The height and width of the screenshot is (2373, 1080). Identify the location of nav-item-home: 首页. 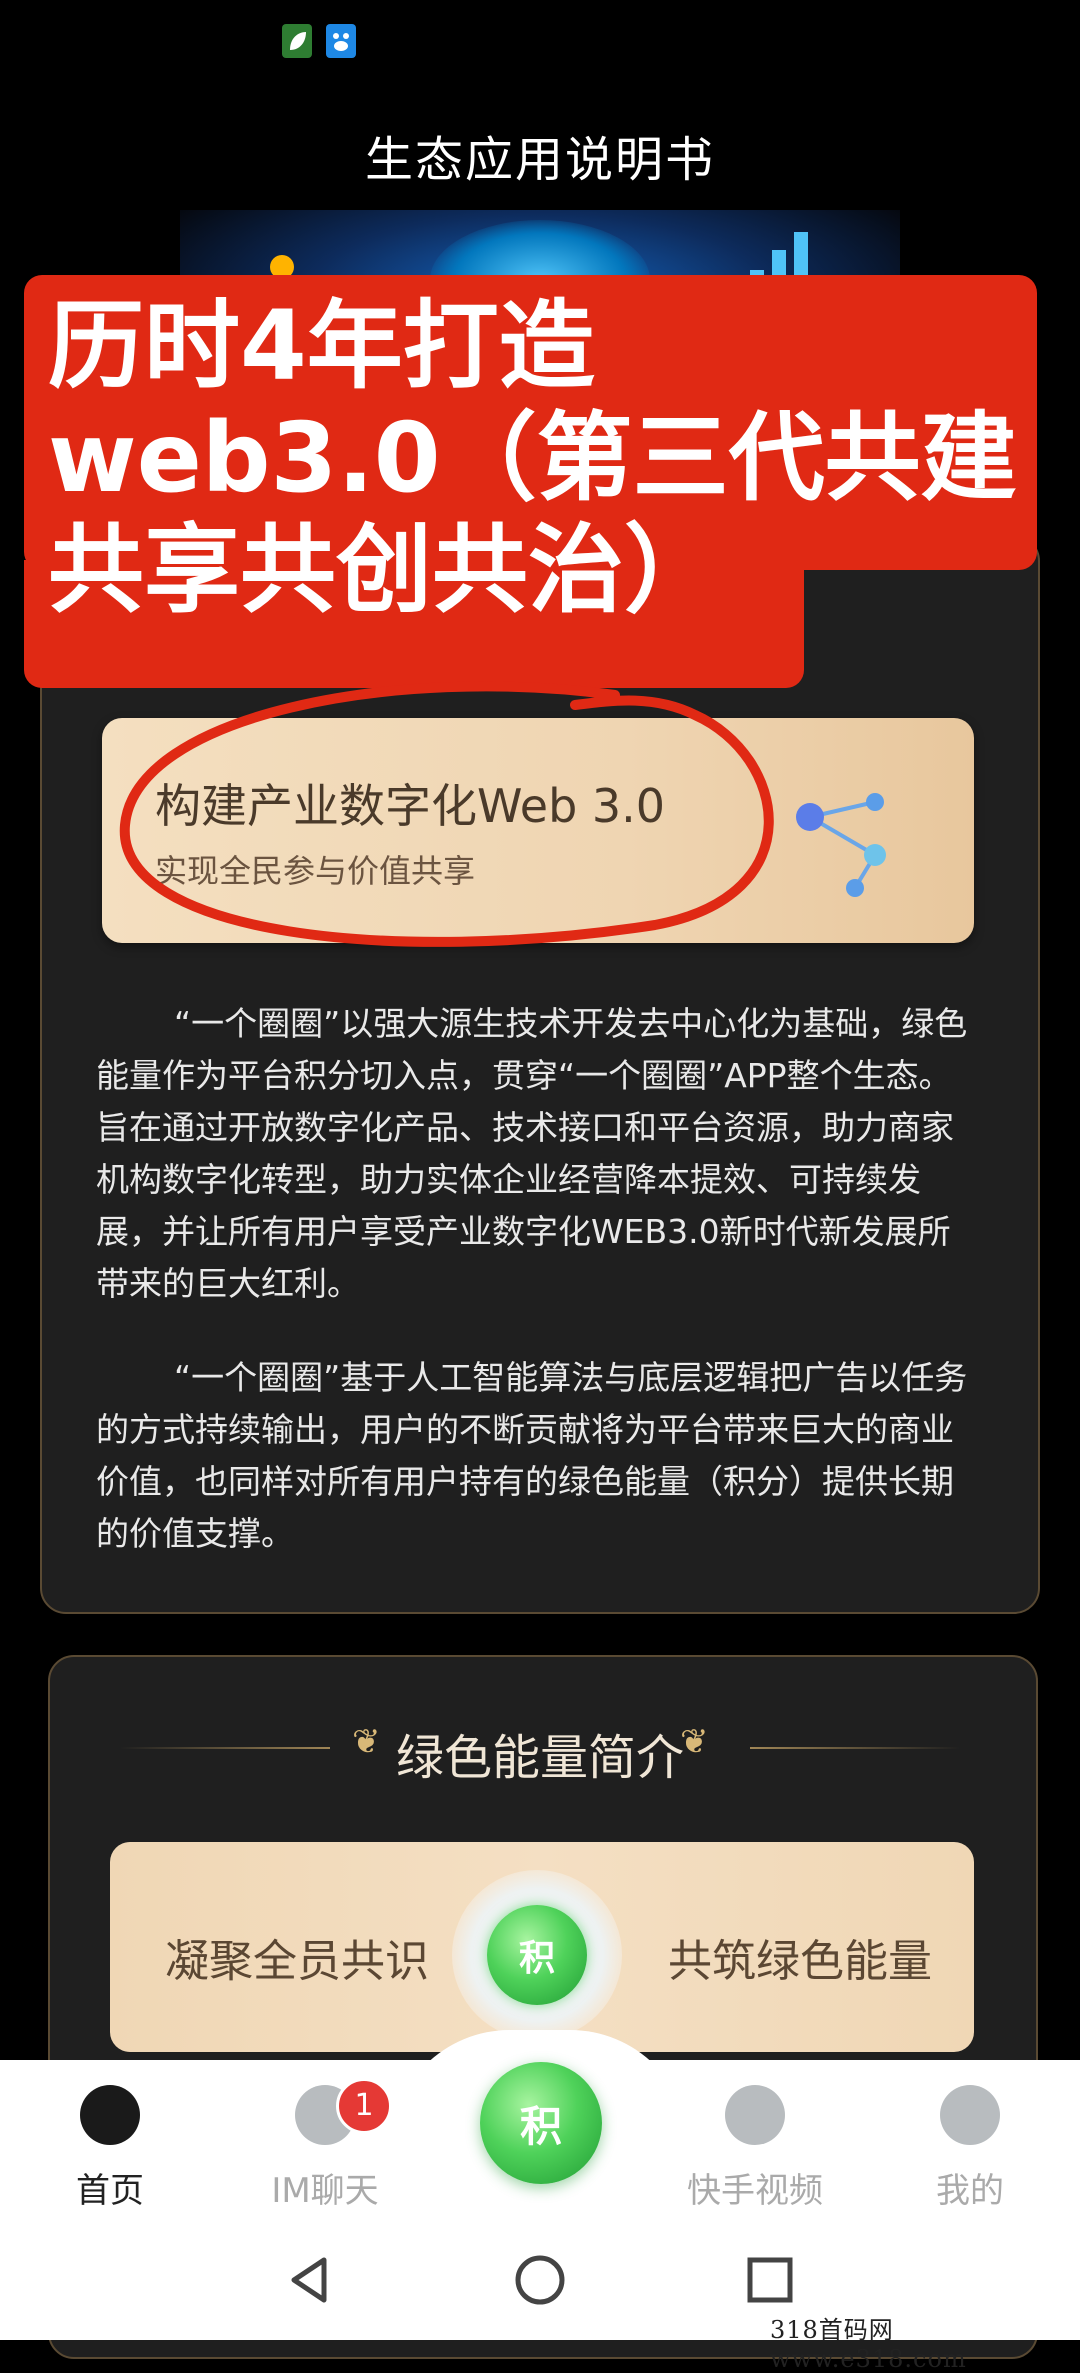
(110, 2148).